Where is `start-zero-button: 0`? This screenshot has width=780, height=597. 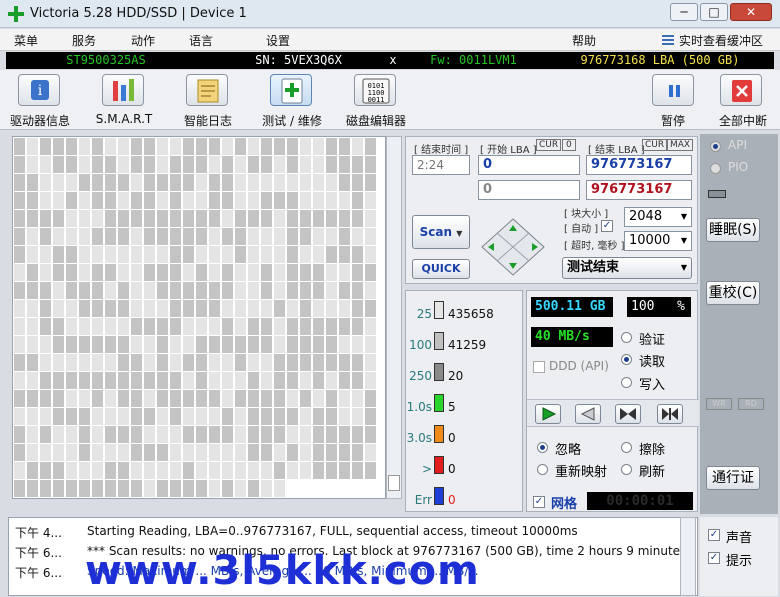
start-zero-button: 0 is located at coordinates (569, 145).